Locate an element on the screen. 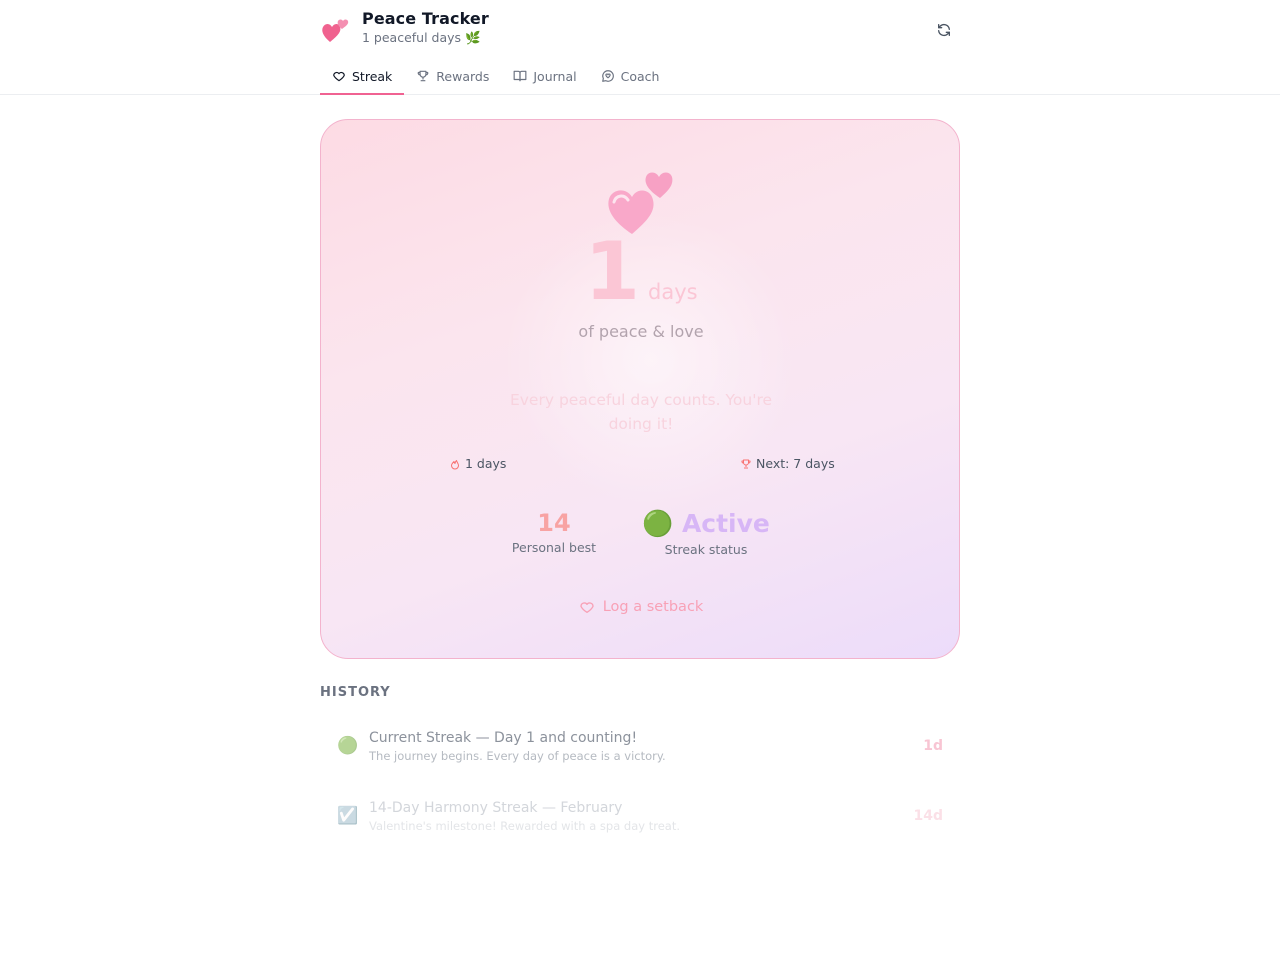 Image resolution: width=1280 pixels, height=960 pixels. current-streak-meta: 1 days is located at coordinates (477, 463).